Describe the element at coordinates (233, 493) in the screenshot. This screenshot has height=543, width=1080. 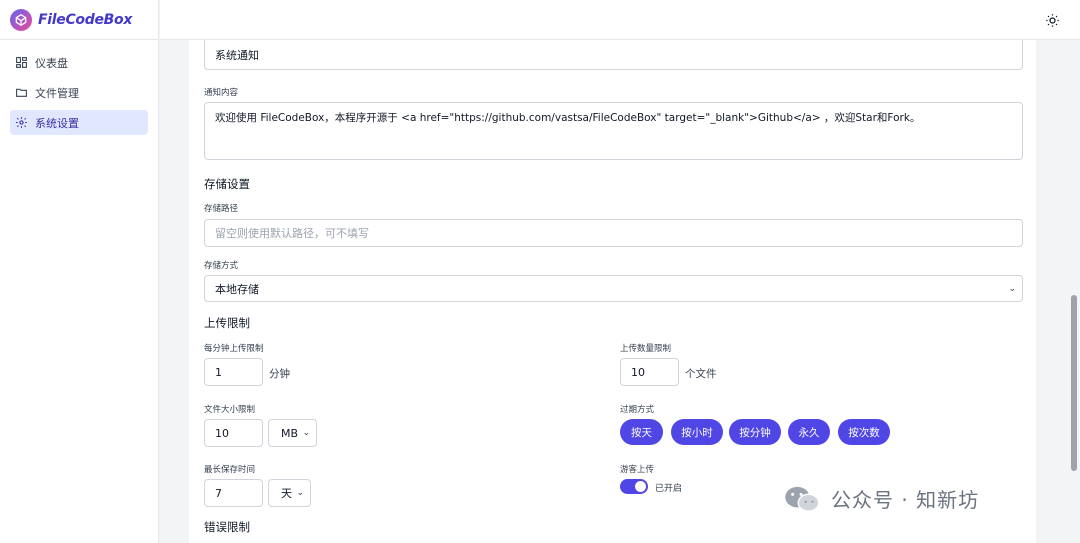
I see `max-save-input: 7` at that location.